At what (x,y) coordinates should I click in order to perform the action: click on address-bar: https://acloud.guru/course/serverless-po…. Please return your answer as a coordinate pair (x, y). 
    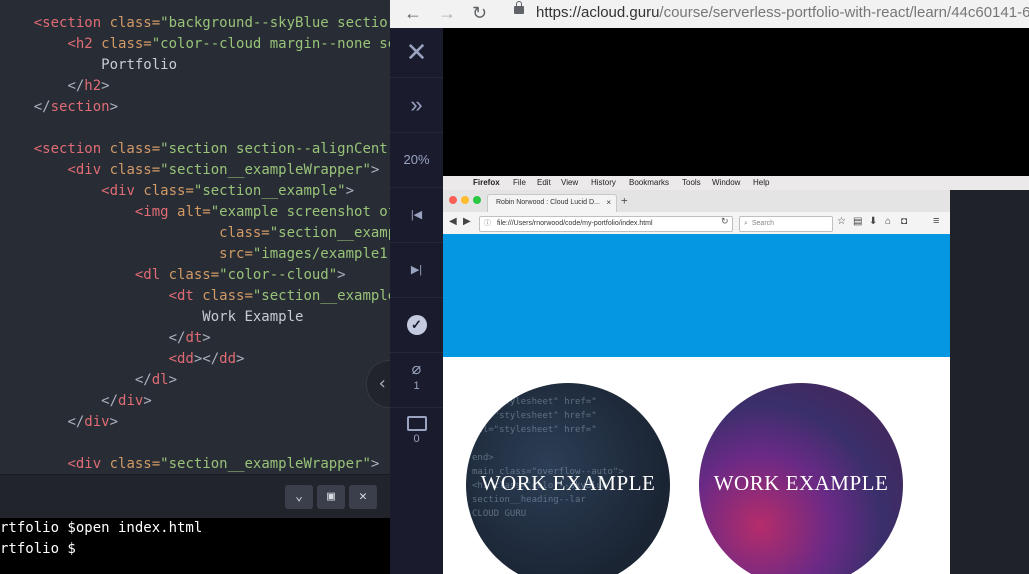
    Looking at the image, I should click on (782, 12).